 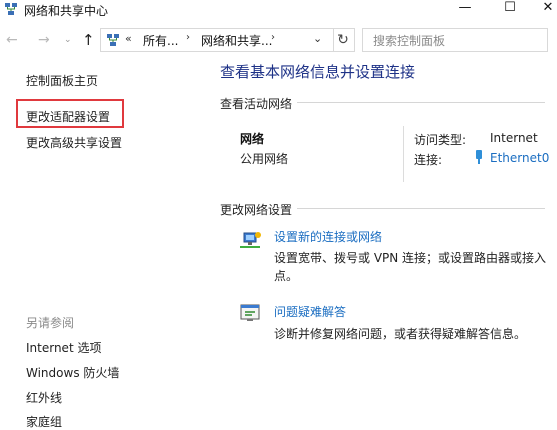 What do you see at coordinates (519, 158) in the screenshot?
I see `ethernet-connection-link: Ethernet0` at bounding box center [519, 158].